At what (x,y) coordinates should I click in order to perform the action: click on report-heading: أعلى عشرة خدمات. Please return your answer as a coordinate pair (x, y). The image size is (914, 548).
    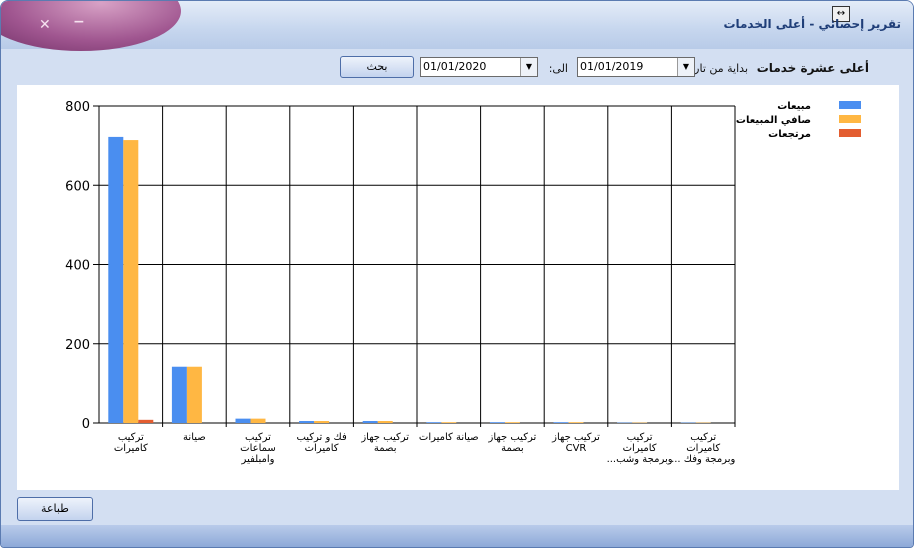
    Looking at the image, I should click on (812, 68).